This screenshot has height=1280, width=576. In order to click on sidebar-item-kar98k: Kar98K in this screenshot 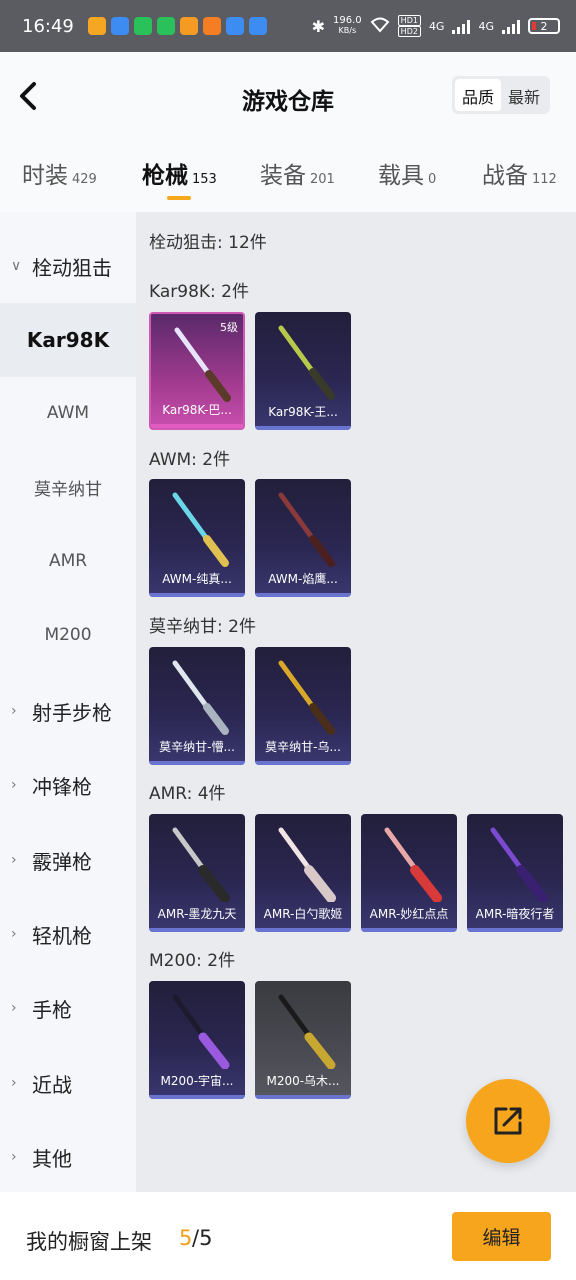, I will do `click(68, 340)`.